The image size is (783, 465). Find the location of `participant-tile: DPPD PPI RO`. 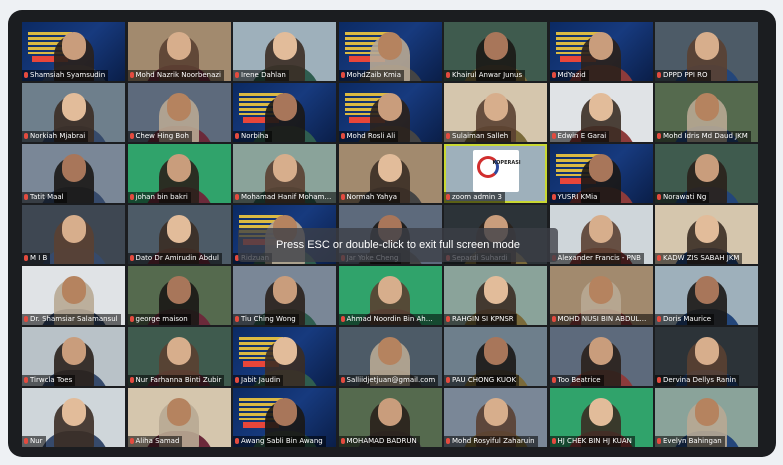

participant-tile: DPPD PPI RO is located at coordinates (706, 51).